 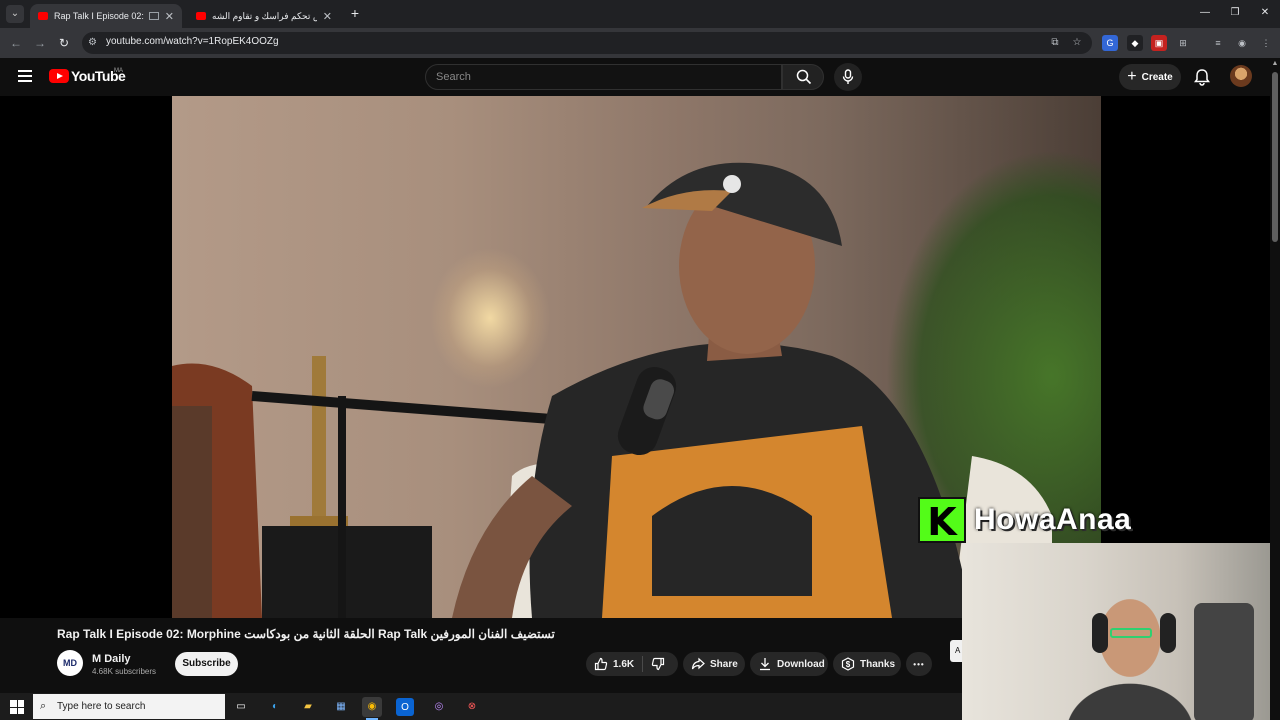 What do you see at coordinates (94, 43) in the screenshot?
I see `site-info-icon: ⚙` at bounding box center [94, 43].